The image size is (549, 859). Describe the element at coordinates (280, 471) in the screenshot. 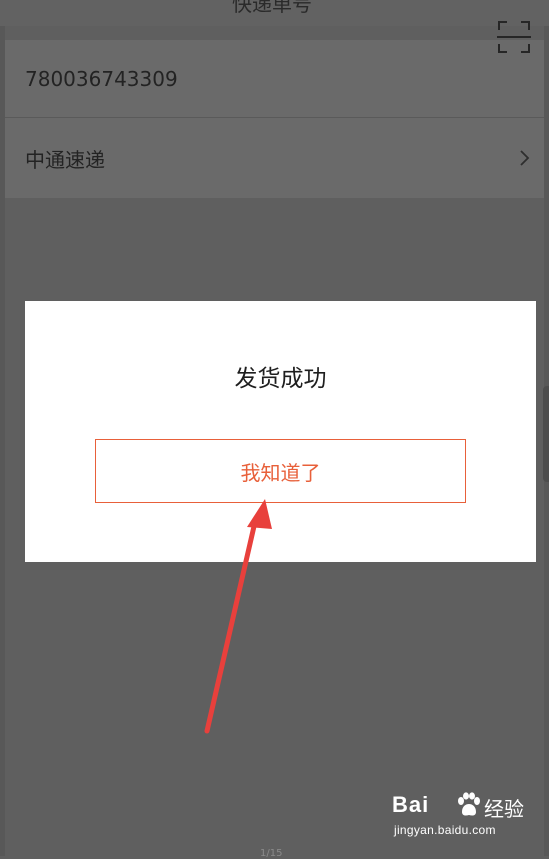

I see `ok-button: 我知道了` at that location.